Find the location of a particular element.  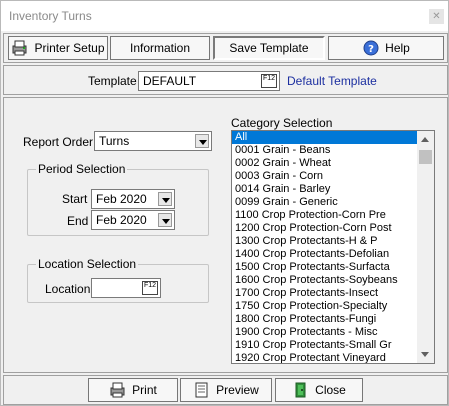

start-label: Start is located at coordinates (75, 199).